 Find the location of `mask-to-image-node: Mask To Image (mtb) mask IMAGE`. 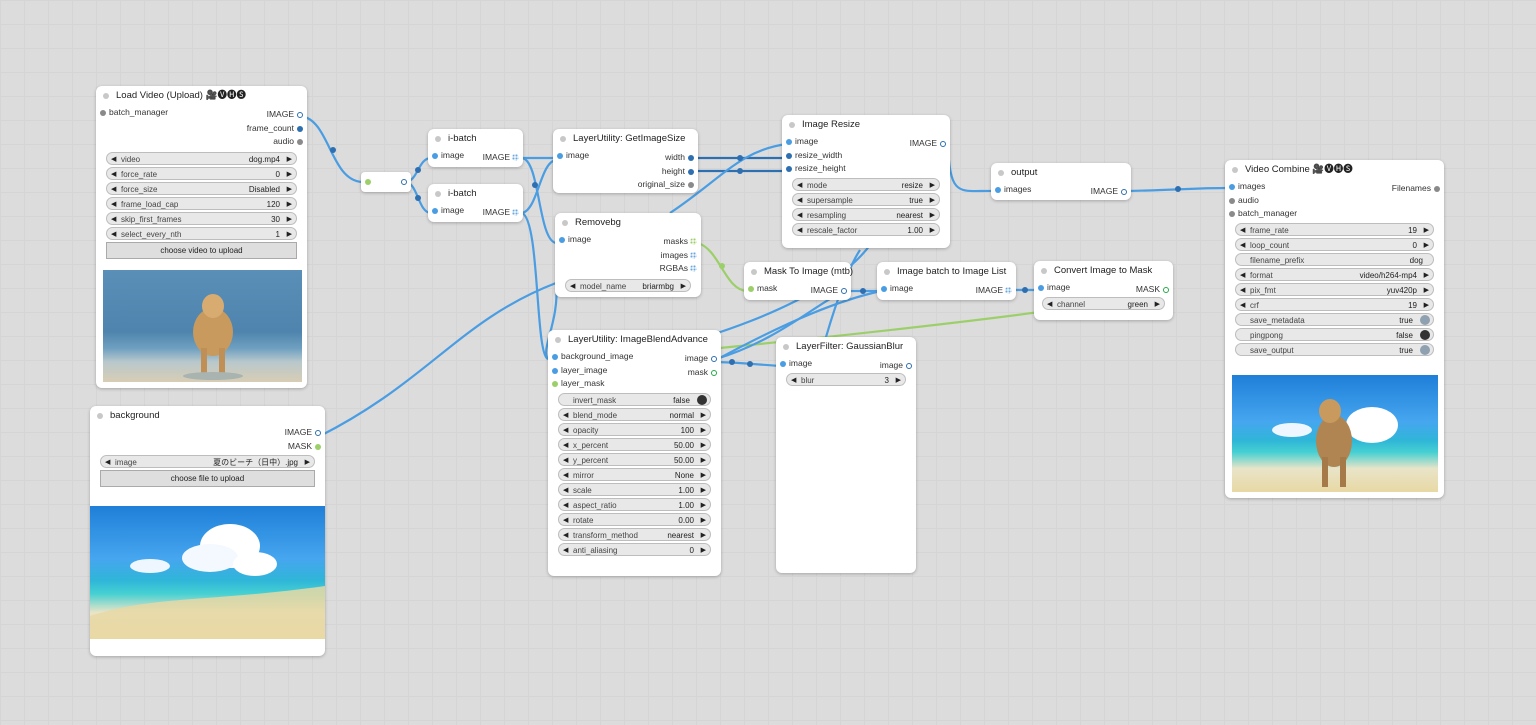

mask-to-image-node: Mask To Image (mtb) mask IMAGE is located at coordinates (798, 281).